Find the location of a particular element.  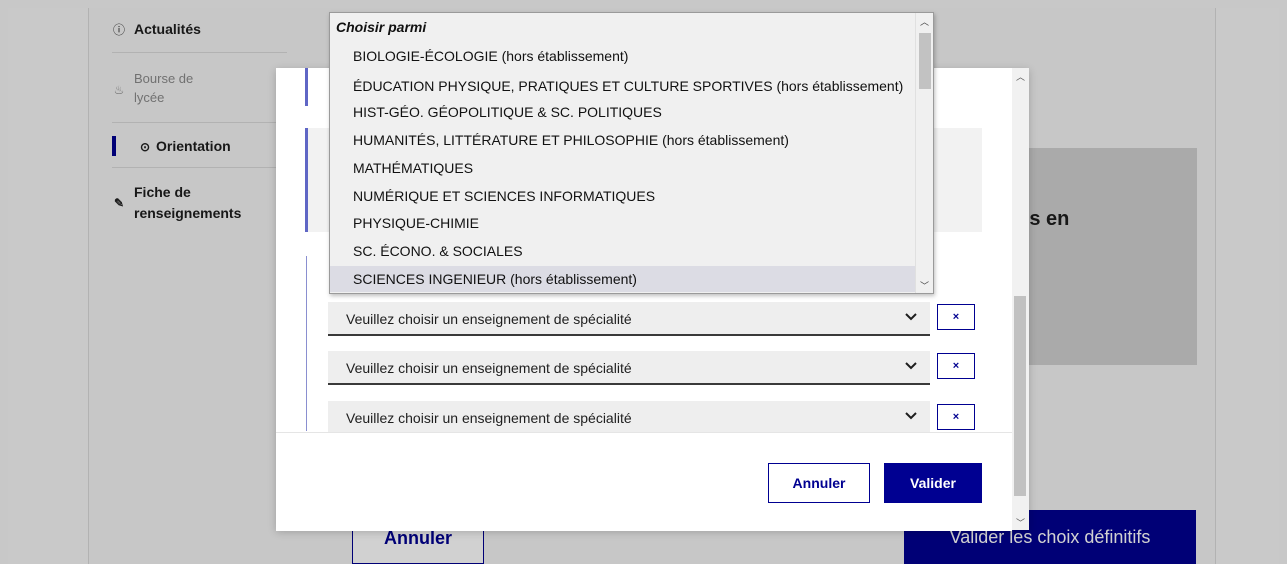

annuler-button: Annuler is located at coordinates (819, 483).